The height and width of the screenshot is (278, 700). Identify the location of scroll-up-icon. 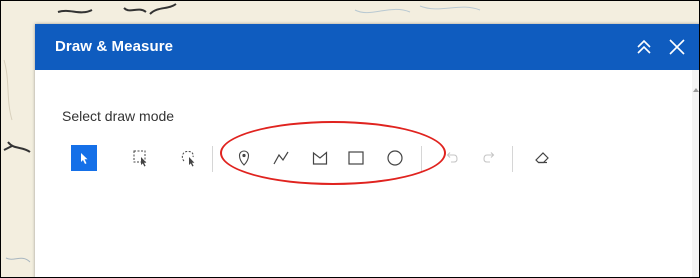
(696, 87).